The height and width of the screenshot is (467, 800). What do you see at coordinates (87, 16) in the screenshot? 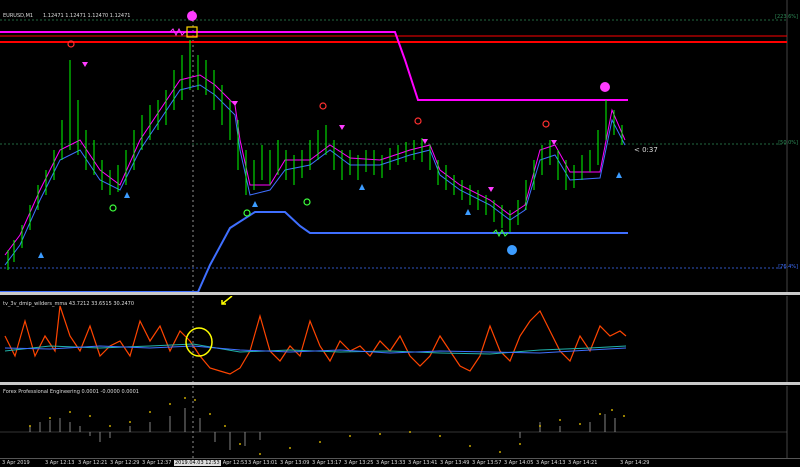
I see `ohlc-values: 1.12471 1.12471 1.12470 1.12471` at bounding box center [87, 16].